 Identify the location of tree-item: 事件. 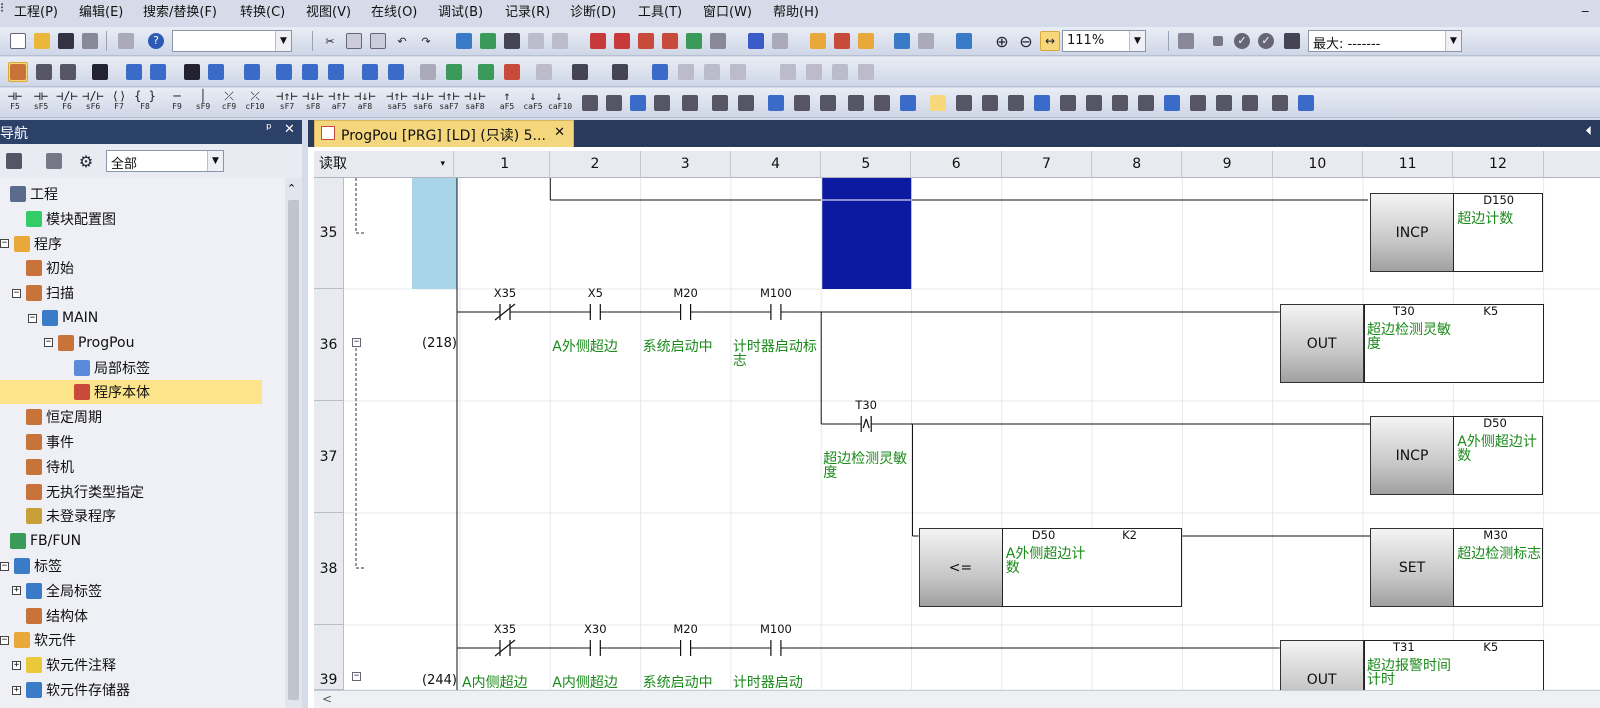
(142, 442).